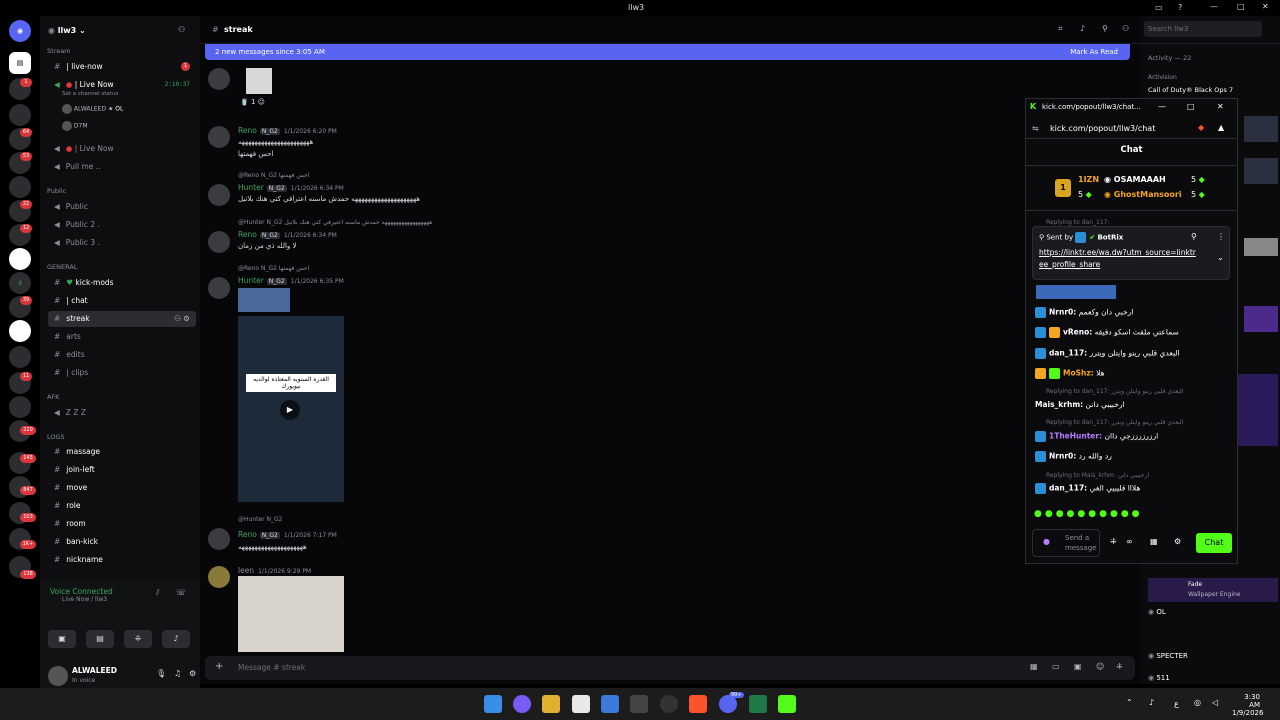  Describe the element at coordinates (1113, 541) in the screenshot. I see `emote-icon: ⁜` at that location.